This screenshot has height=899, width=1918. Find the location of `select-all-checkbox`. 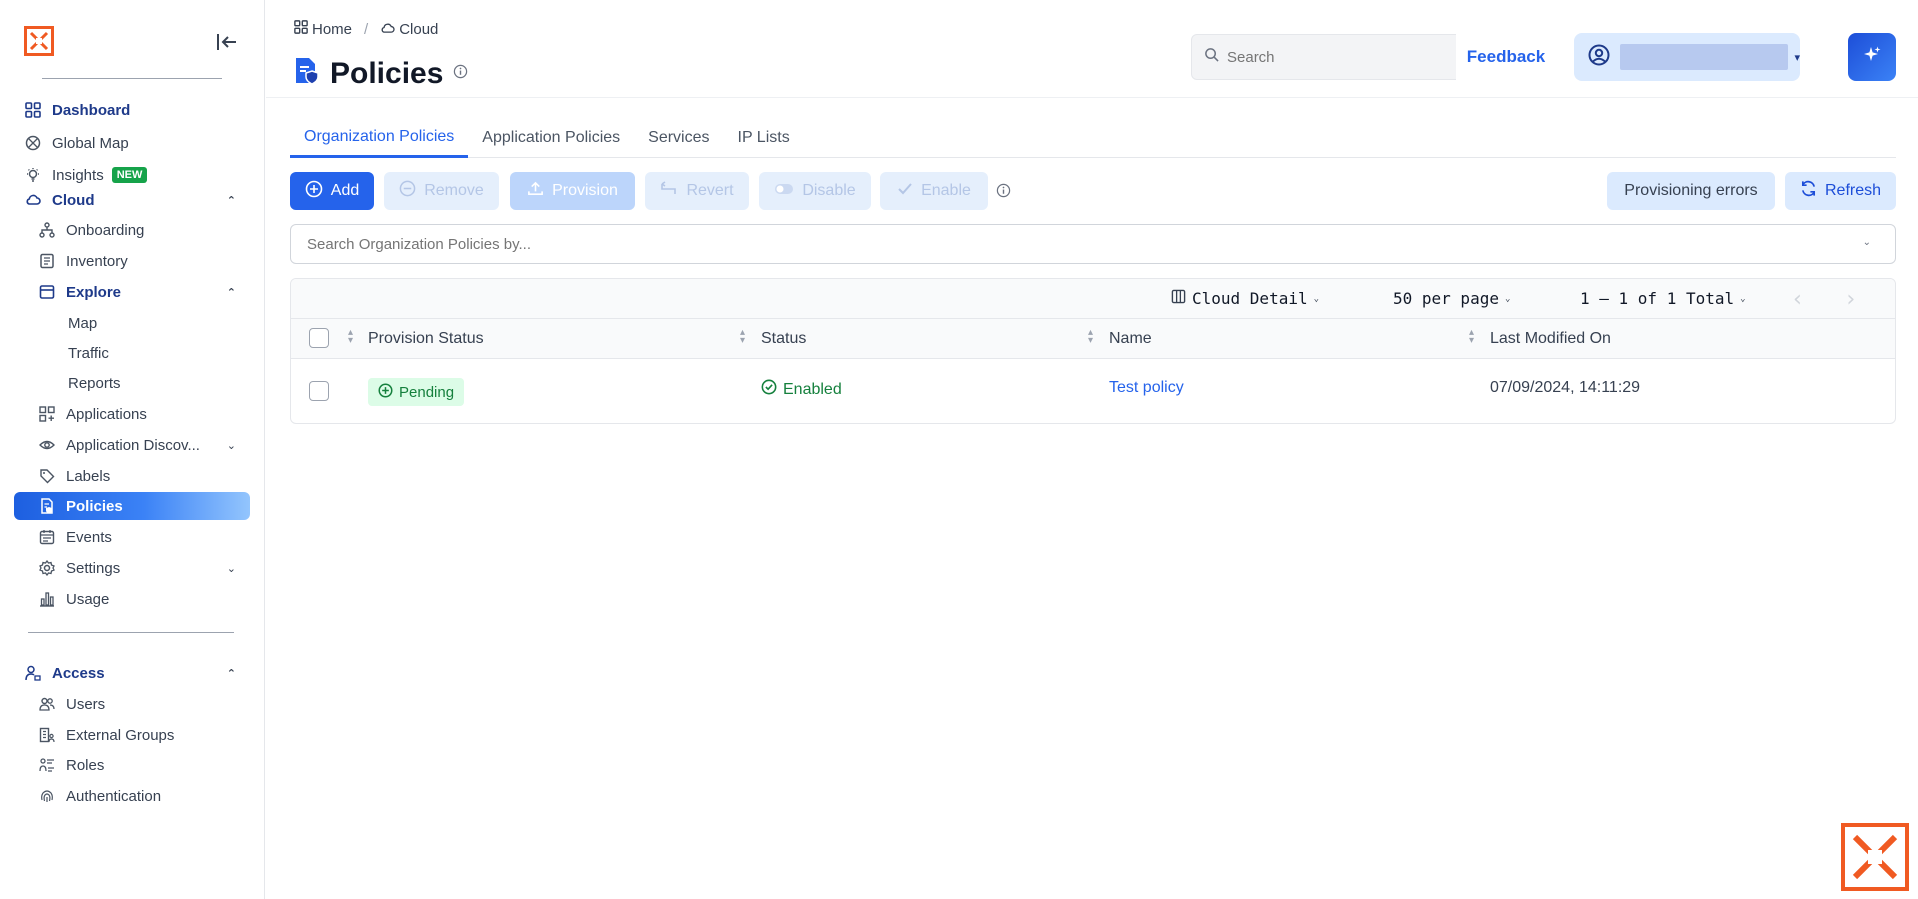

select-all-checkbox is located at coordinates (319, 338).